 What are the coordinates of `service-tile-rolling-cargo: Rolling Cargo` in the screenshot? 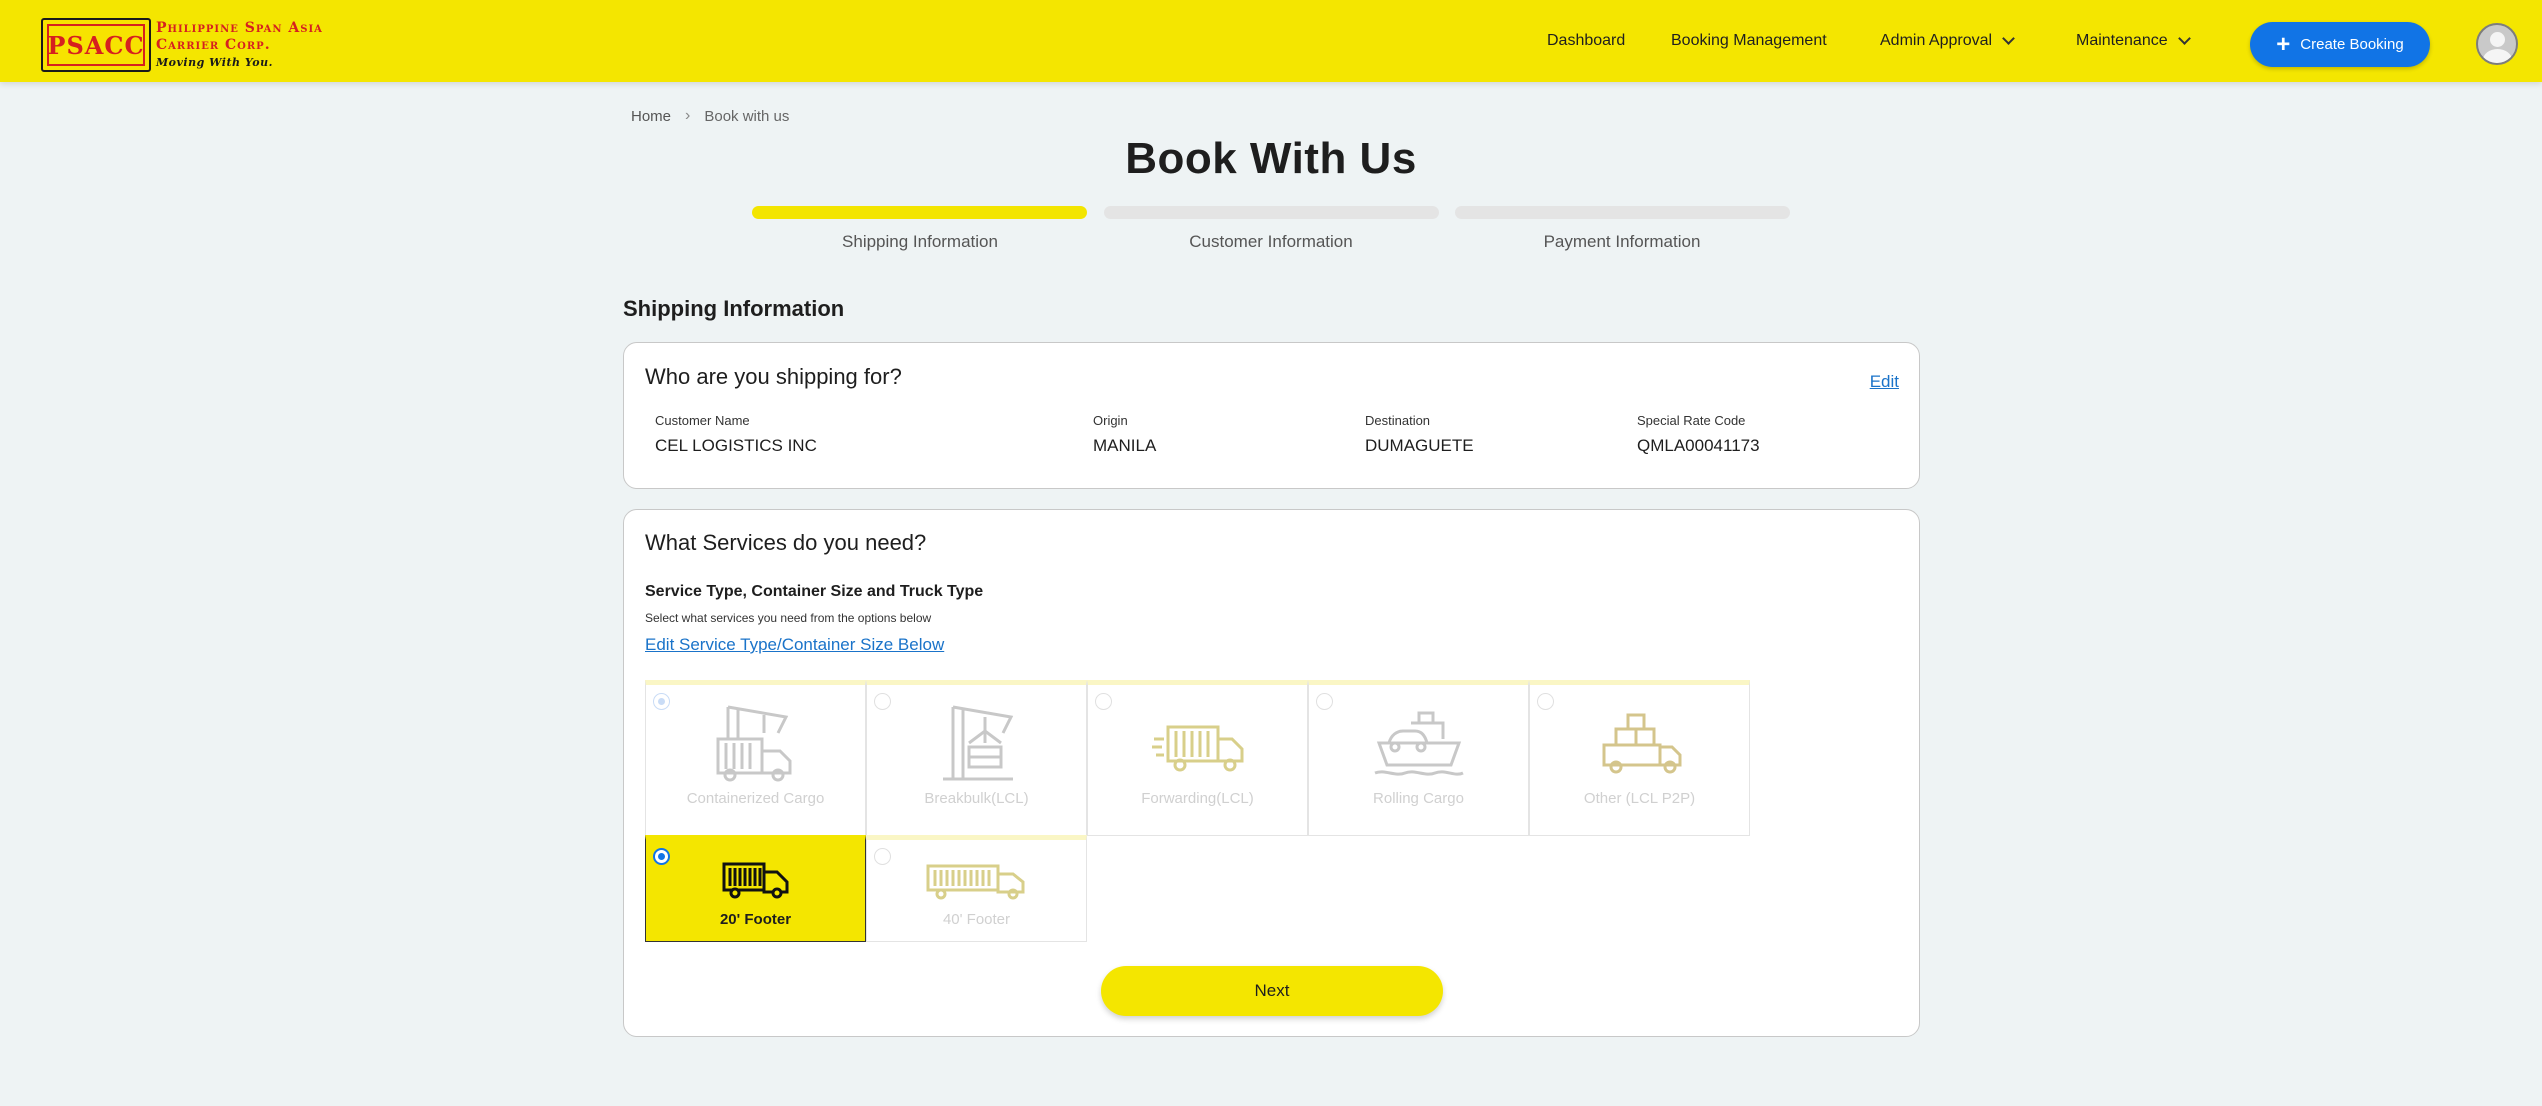 It's located at (1418, 758).